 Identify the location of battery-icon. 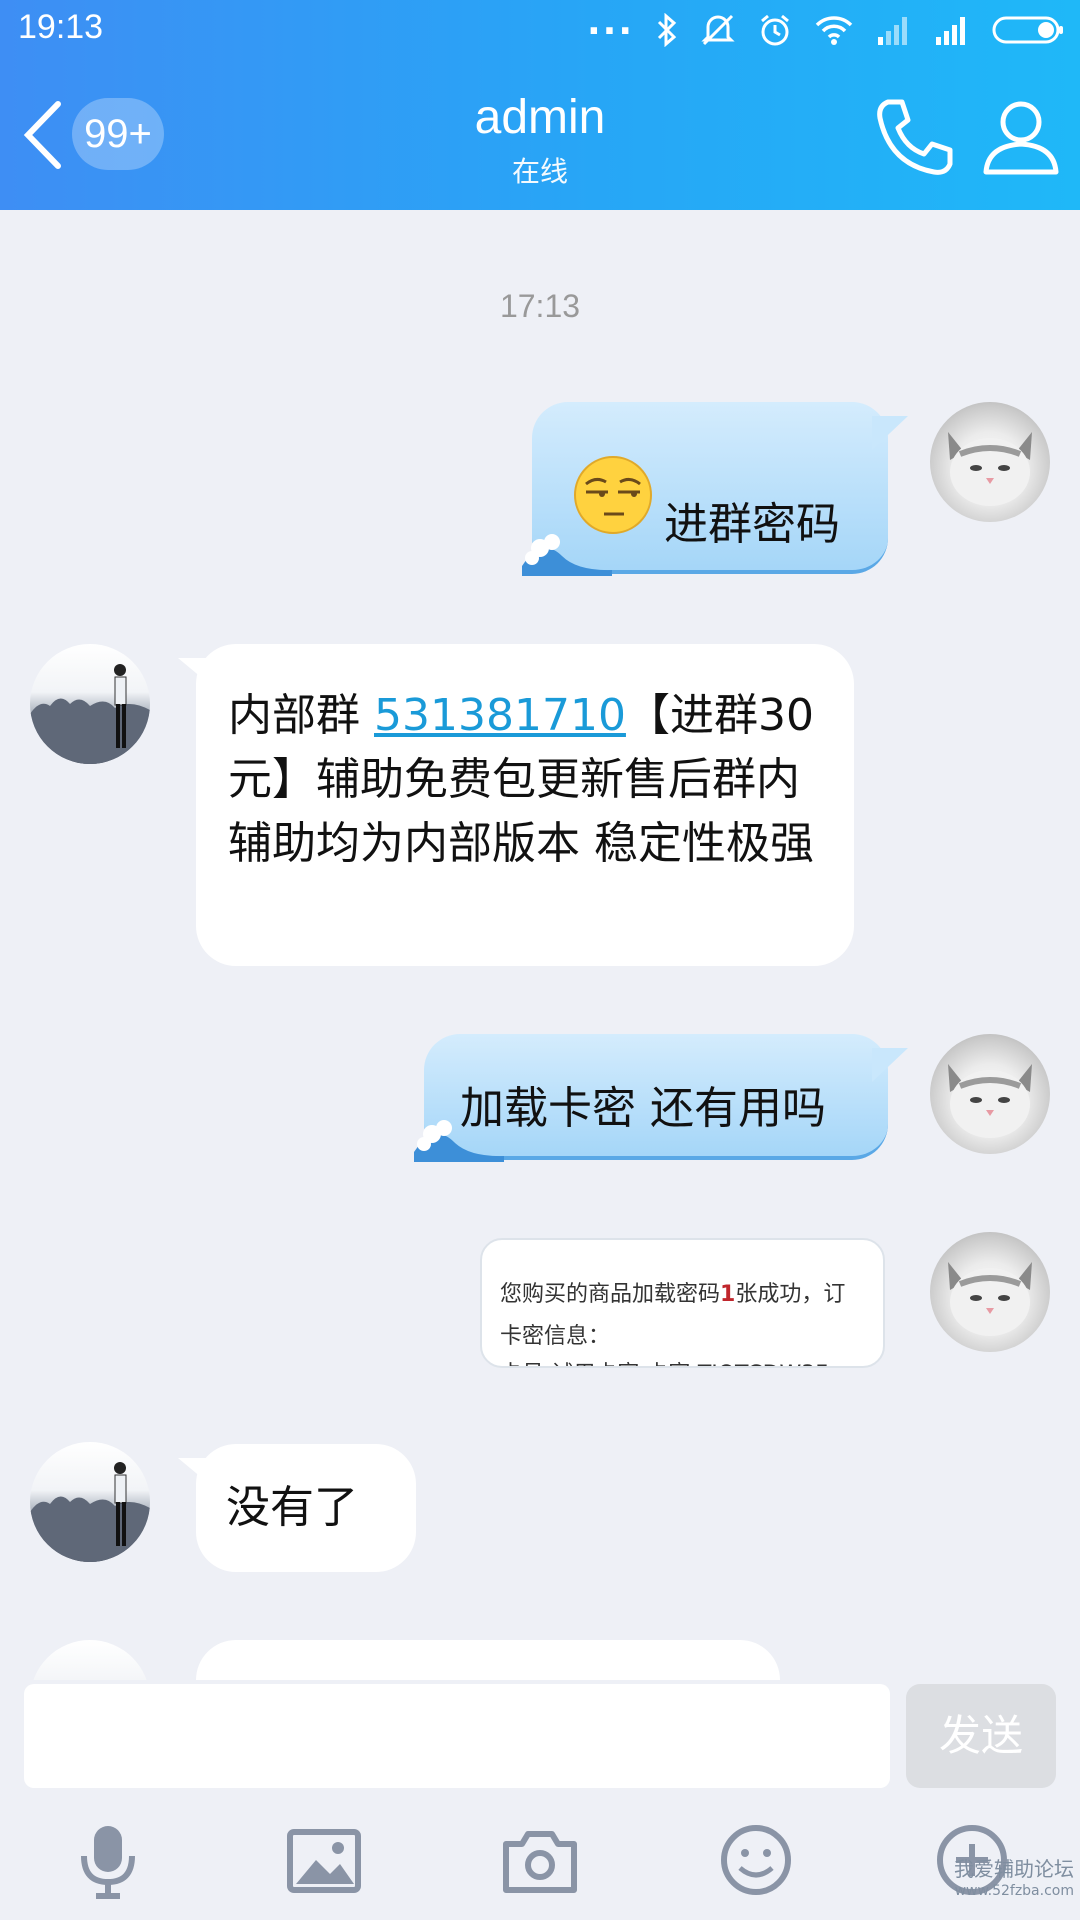
(1027, 30).